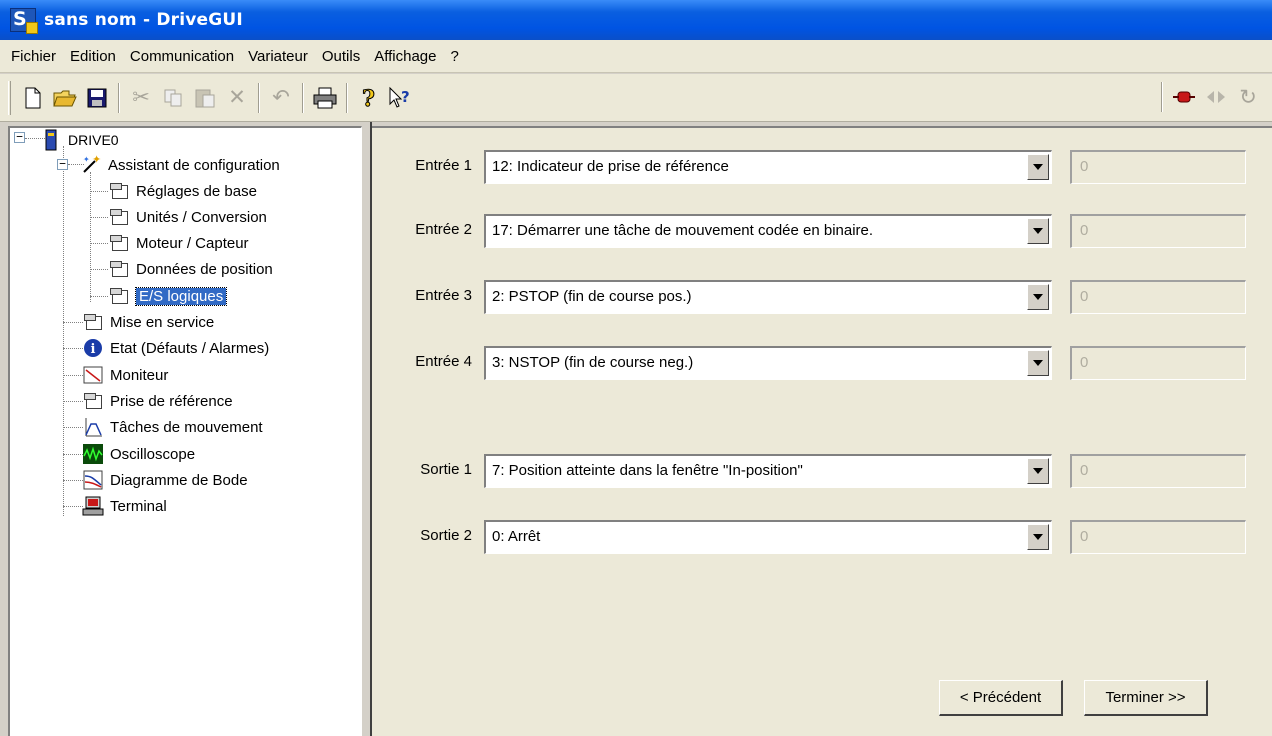  What do you see at coordinates (180, 165) in the screenshot?
I see `tree-item-wizard: ✦ ✦ Assistant de configuration` at bounding box center [180, 165].